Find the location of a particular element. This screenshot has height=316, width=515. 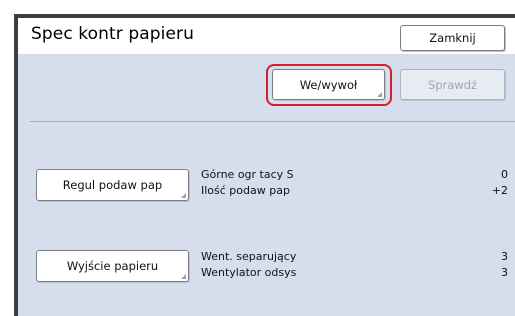

divider is located at coordinates (272, 121).